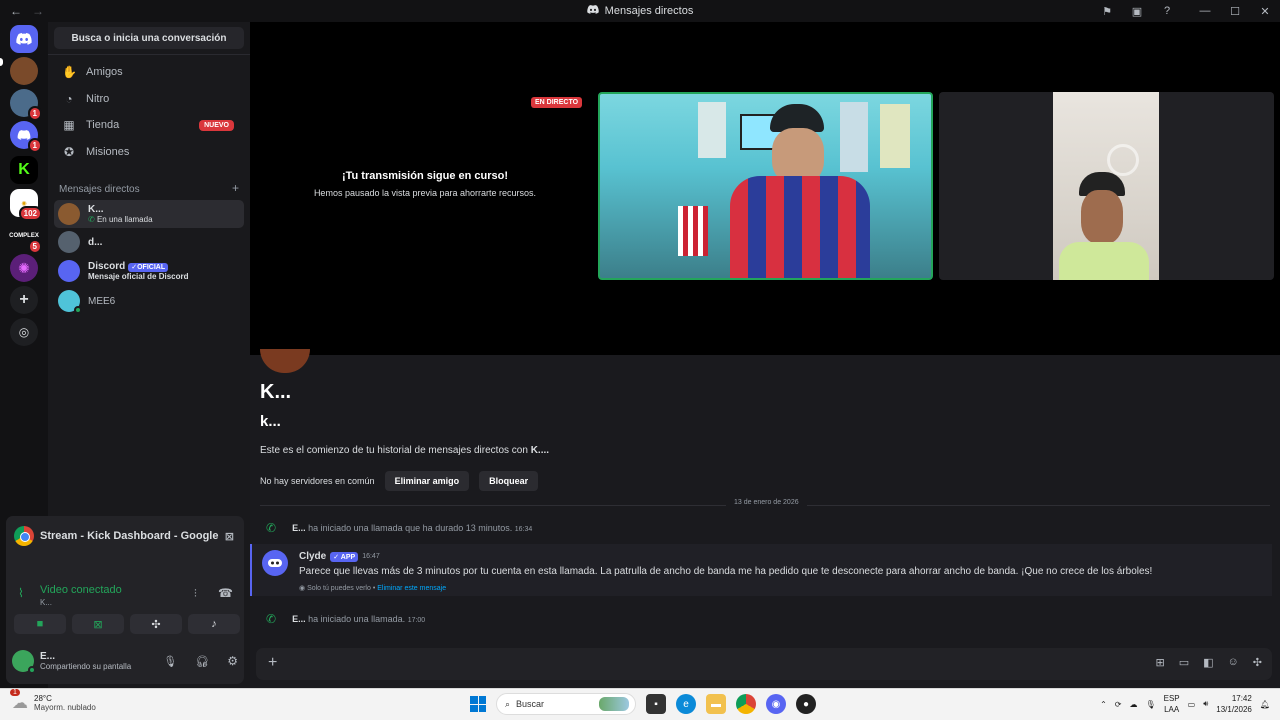 This screenshot has height=720, width=1280. I want to click on dm-item-mee6: MEE6, so click(149, 301).